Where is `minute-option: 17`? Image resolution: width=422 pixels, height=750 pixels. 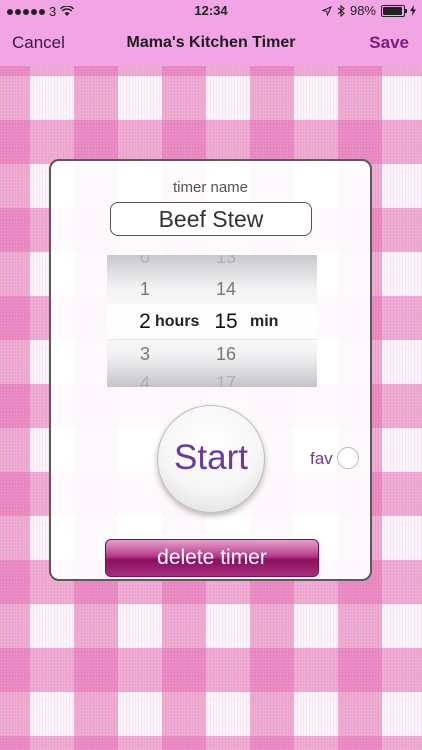
minute-option: 17 is located at coordinates (226, 380).